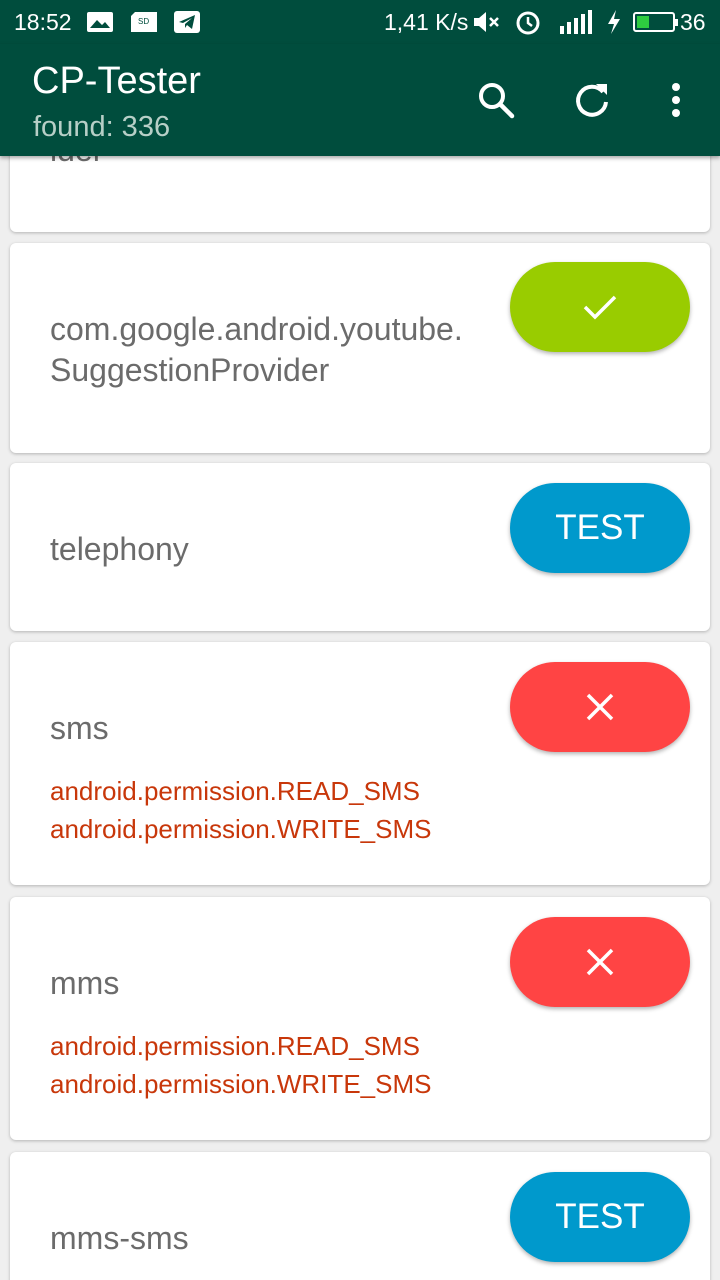 This screenshot has height=1280, width=720. What do you see at coordinates (575, 22) in the screenshot?
I see `signal-icon` at bounding box center [575, 22].